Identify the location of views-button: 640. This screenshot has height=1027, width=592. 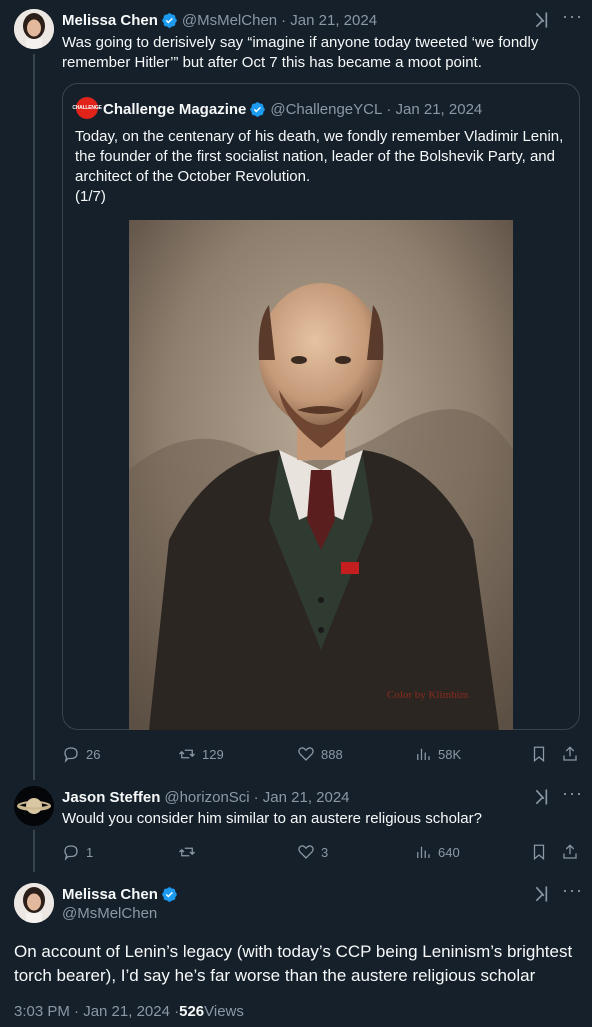
(437, 852).